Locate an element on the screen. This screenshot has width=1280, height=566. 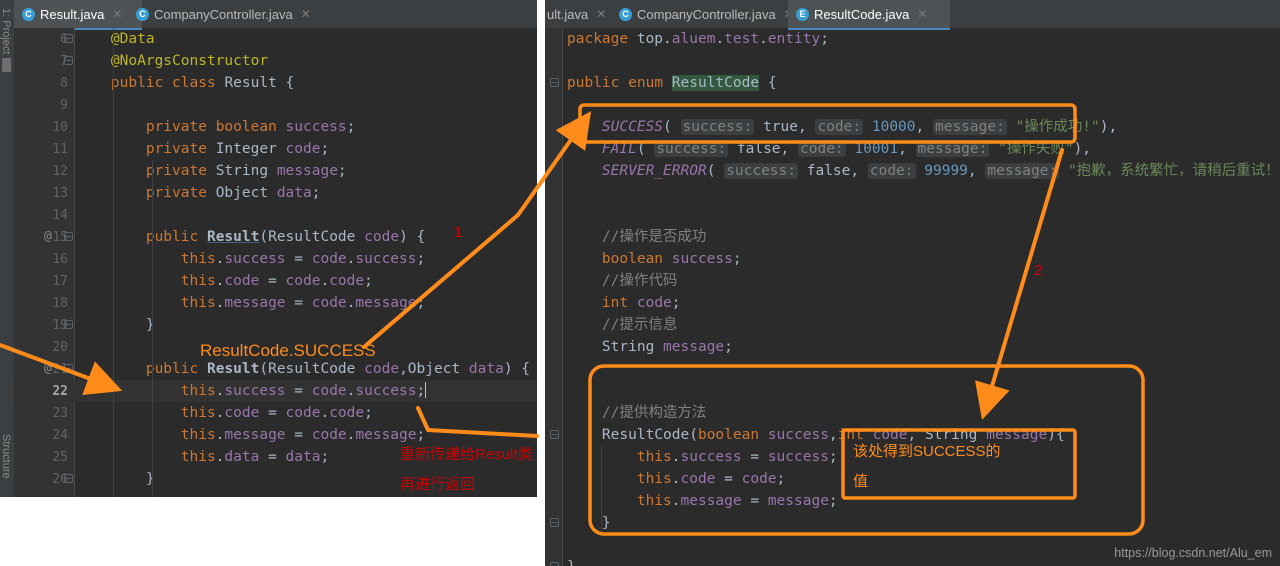
code-line: this.message = message; is located at coordinates (702, 501).